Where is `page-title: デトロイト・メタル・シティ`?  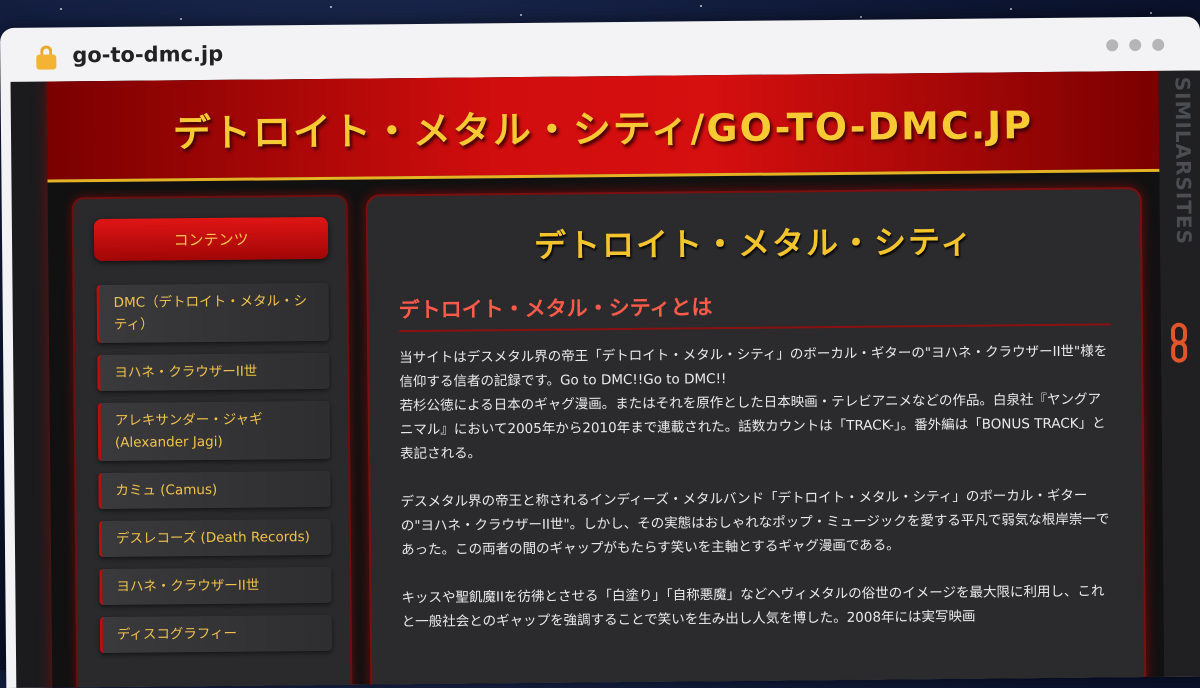
page-title: デトロイト・メタル・シティ is located at coordinates (754, 243).